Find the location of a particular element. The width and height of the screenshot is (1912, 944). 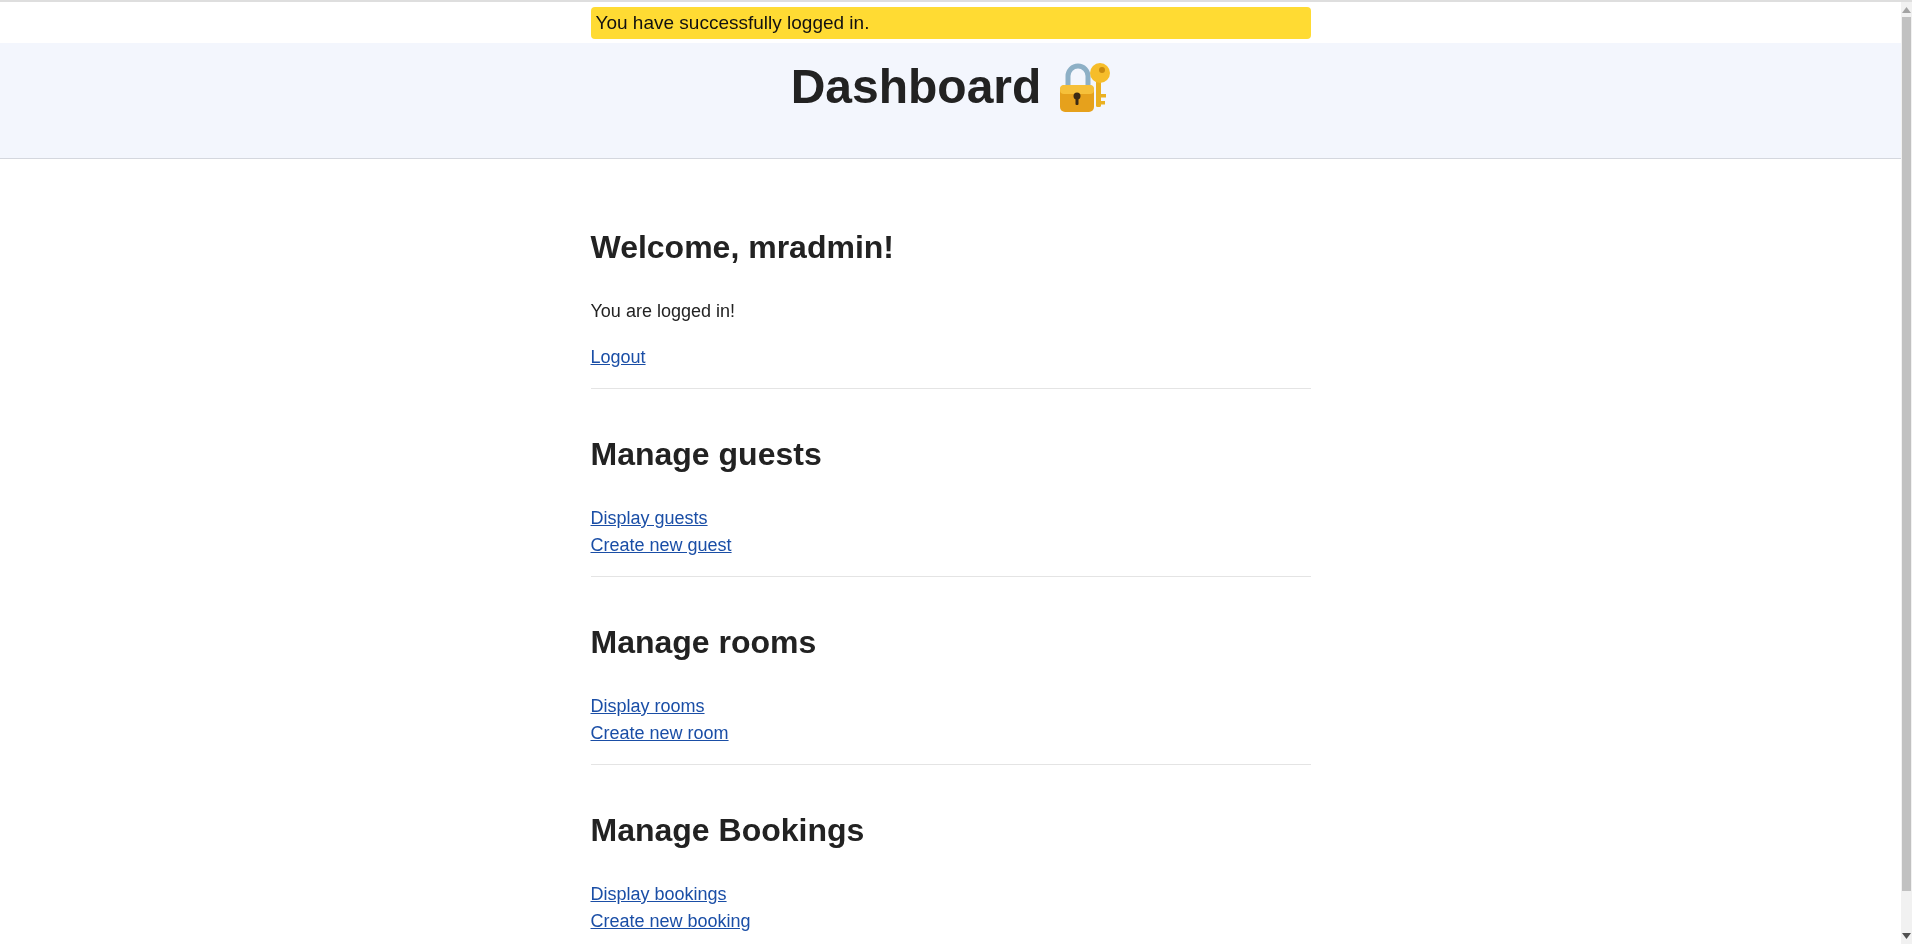

nav-link: Create new room is located at coordinates (659, 733).